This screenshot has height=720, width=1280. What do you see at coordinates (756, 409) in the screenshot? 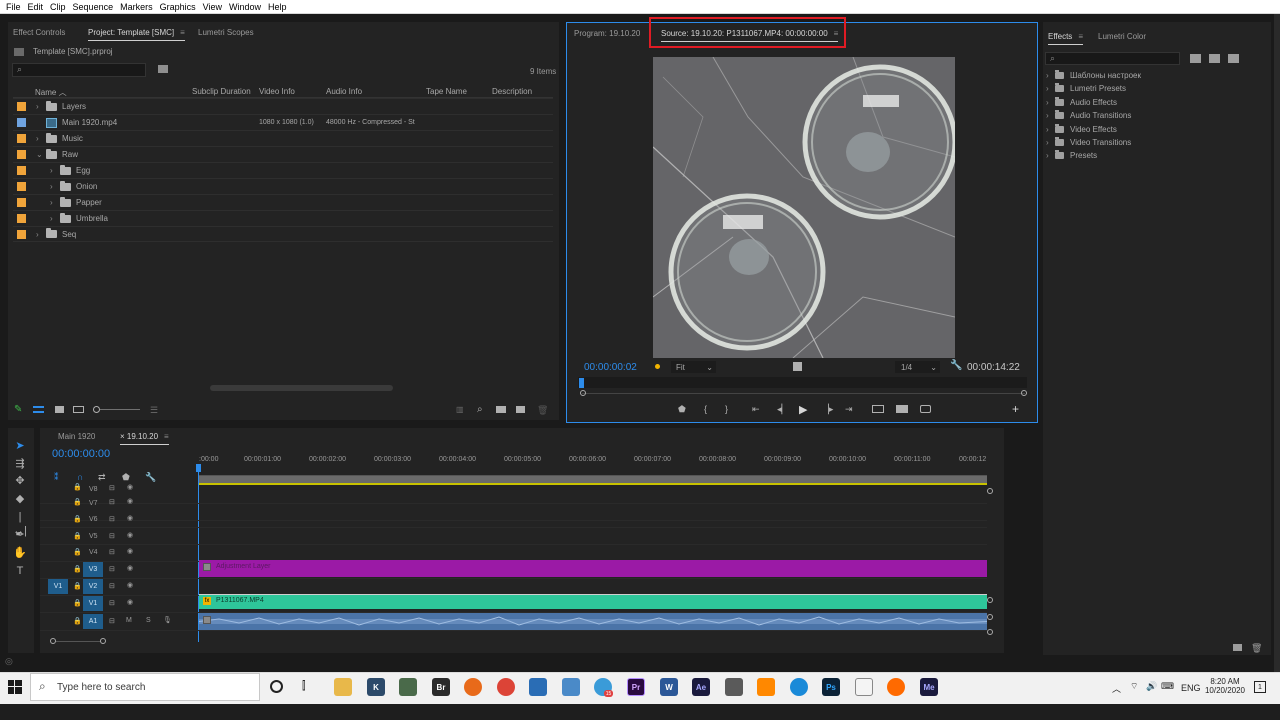
I see `go-to-in-icon: ⇤` at bounding box center [756, 409].